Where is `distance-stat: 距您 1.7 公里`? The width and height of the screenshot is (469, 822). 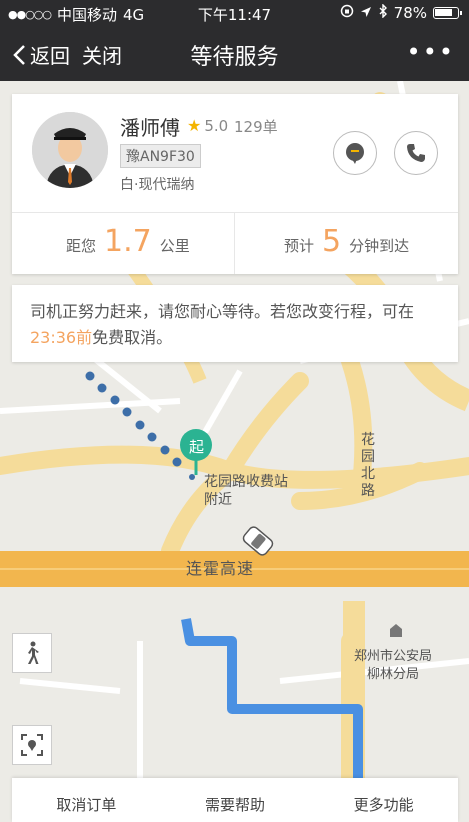
distance-stat: 距您 1.7 公里 is located at coordinates (128, 241).